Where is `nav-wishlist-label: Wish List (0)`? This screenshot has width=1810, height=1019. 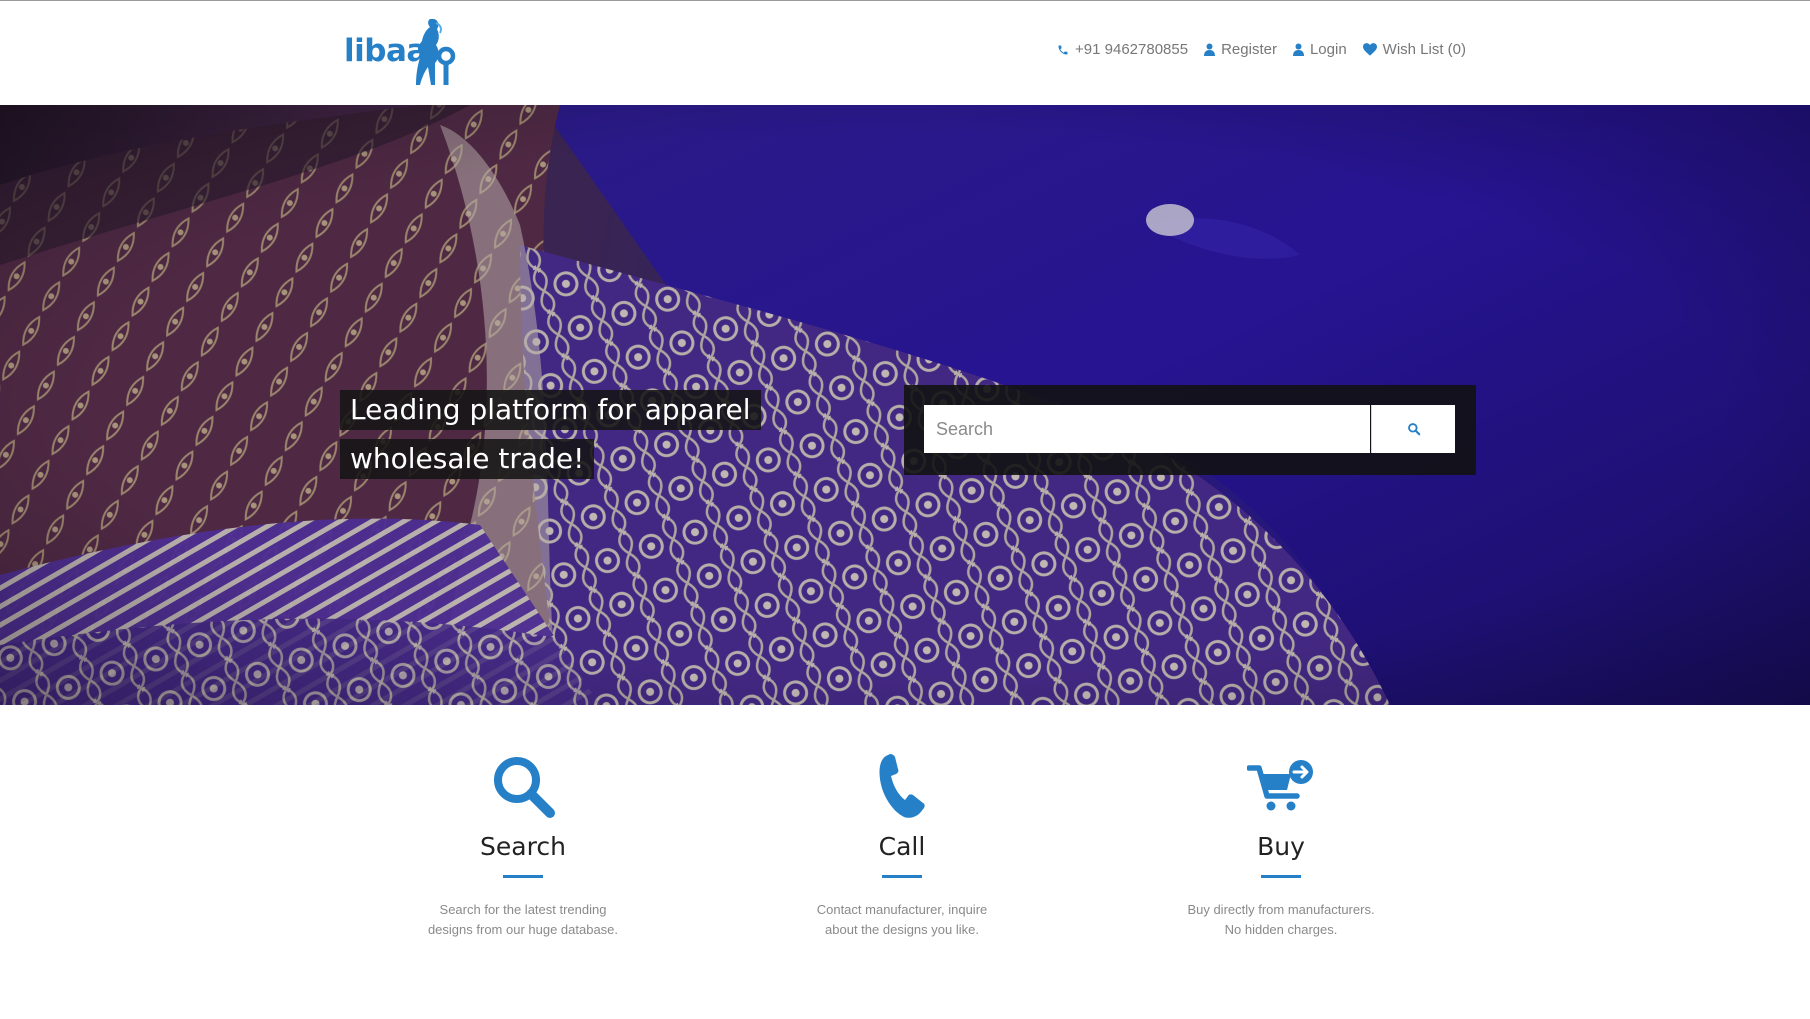
nav-wishlist-label: Wish List (0) is located at coordinates (1424, 49).